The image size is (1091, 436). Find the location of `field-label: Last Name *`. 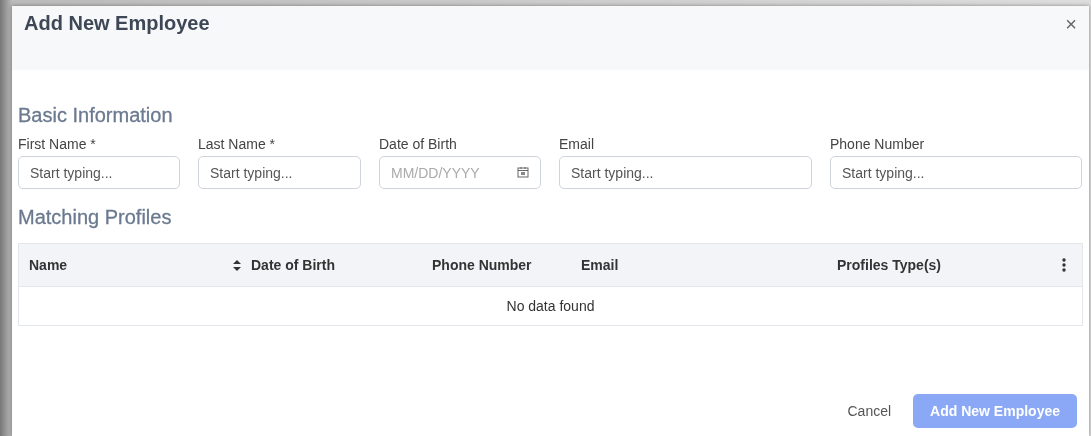

field-label: Last Name * is located at coordinates (237, 144).